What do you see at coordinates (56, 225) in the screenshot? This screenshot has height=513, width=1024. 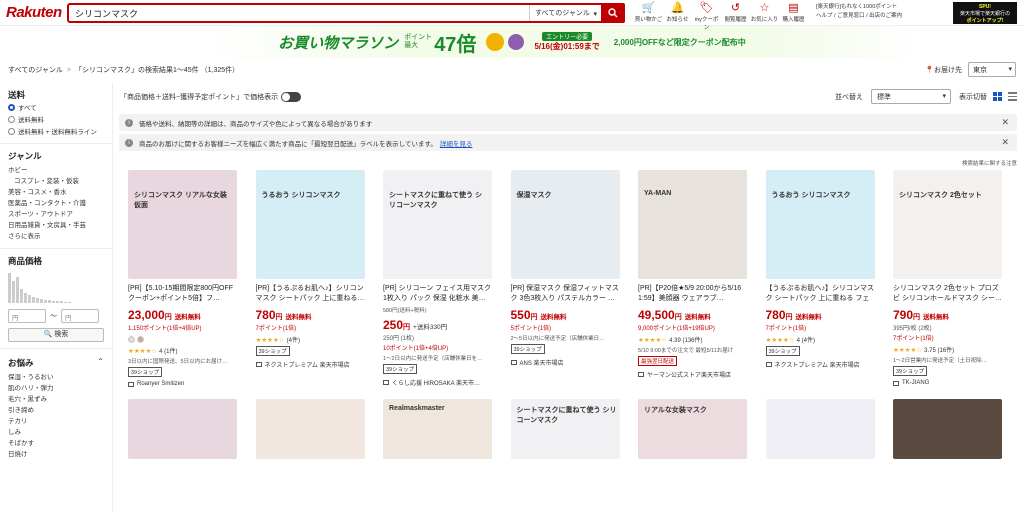 I see `genre-item-daily: 日用品雑貨・文房具・手芸` at bounding box center [56, 225].